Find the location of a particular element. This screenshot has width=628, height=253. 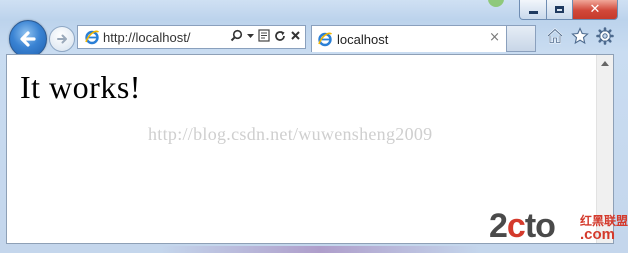

tab-close-icon: × is located at coordinates (494, 37).